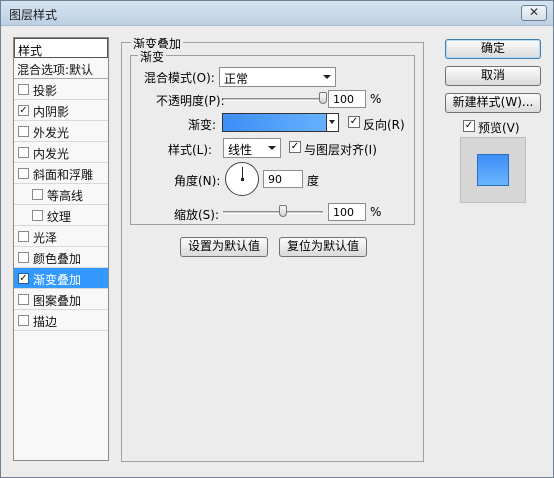 Image resolution: width=554 pixels, height=478 pixels. I want to click on opacity-input: 100, so click(347, 99).